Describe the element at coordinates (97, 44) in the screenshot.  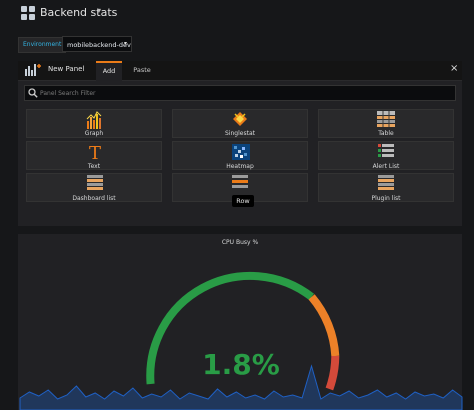
I see `environment-select: mobilebackend-dev` at that location.